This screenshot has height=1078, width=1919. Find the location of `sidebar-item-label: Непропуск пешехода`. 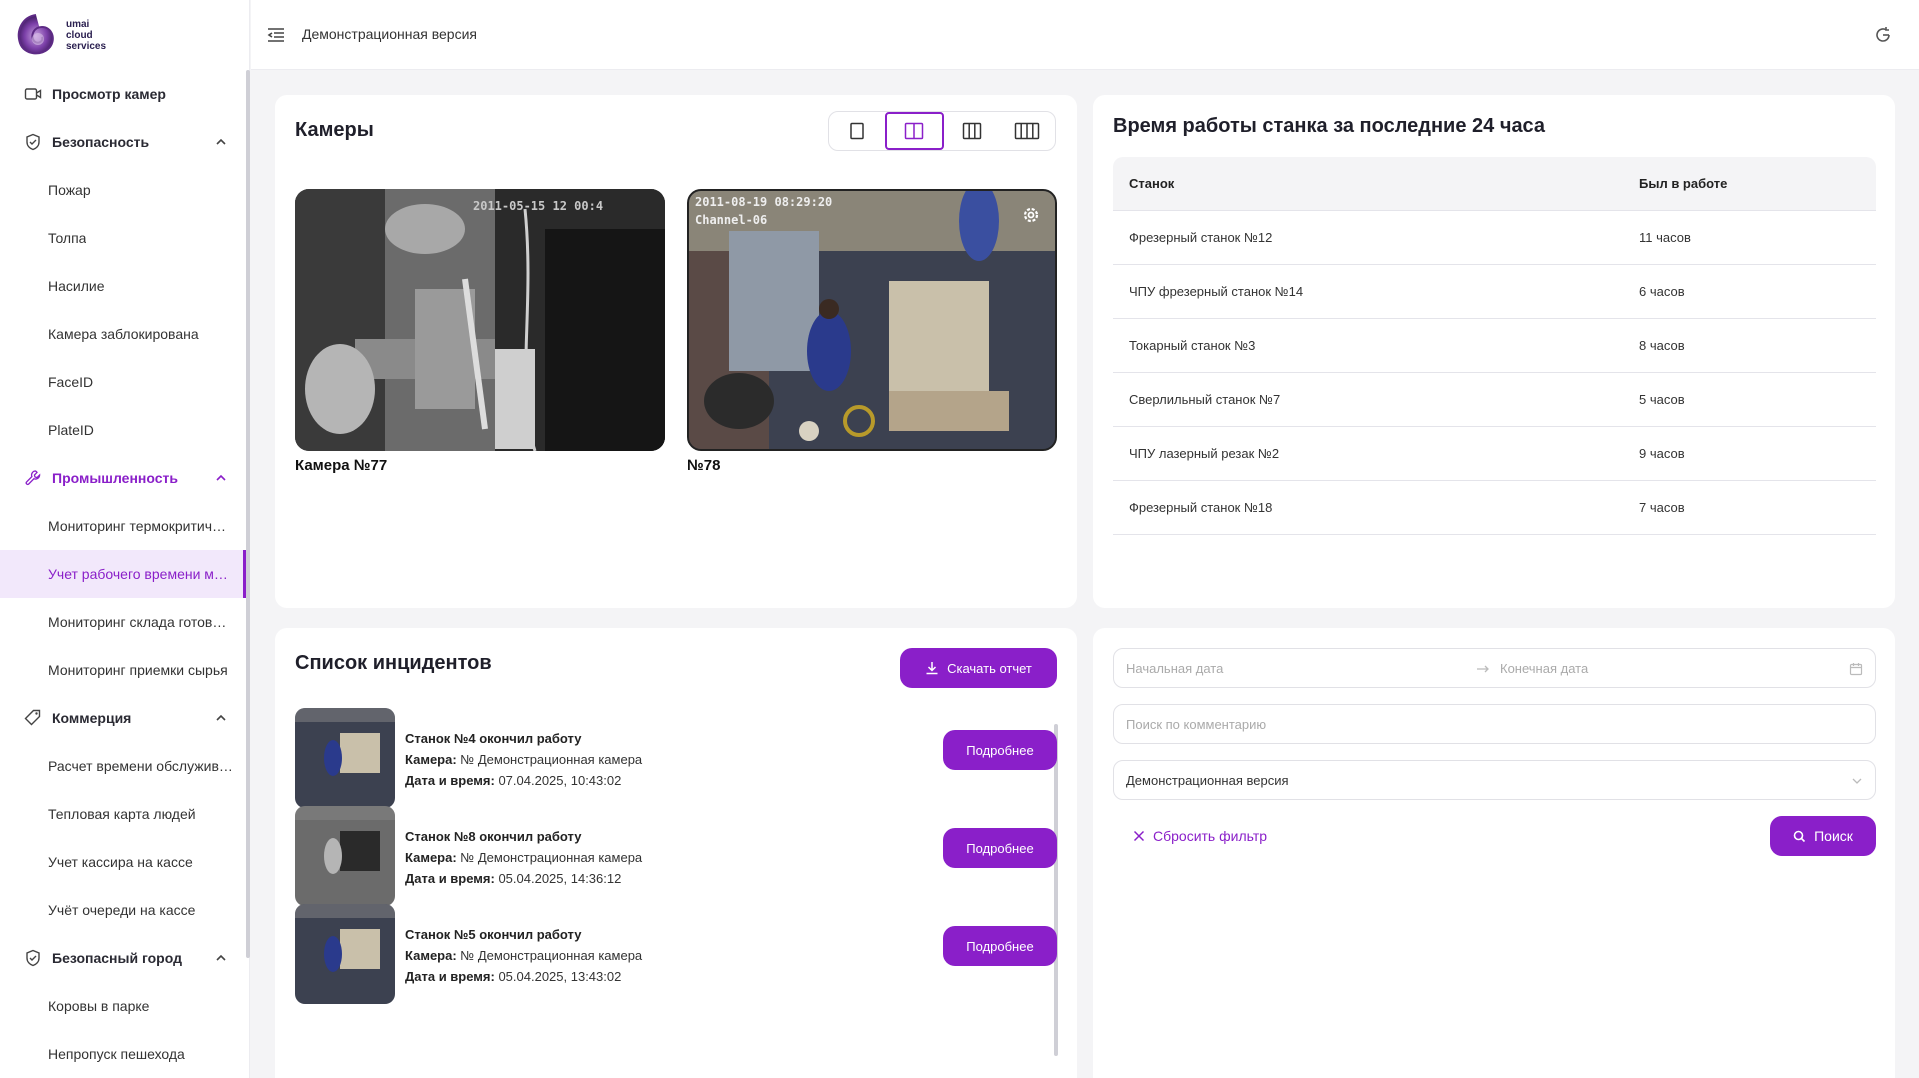

sidebar-item-label: Непропуск пешехода is located at coordinates (116, 1054).